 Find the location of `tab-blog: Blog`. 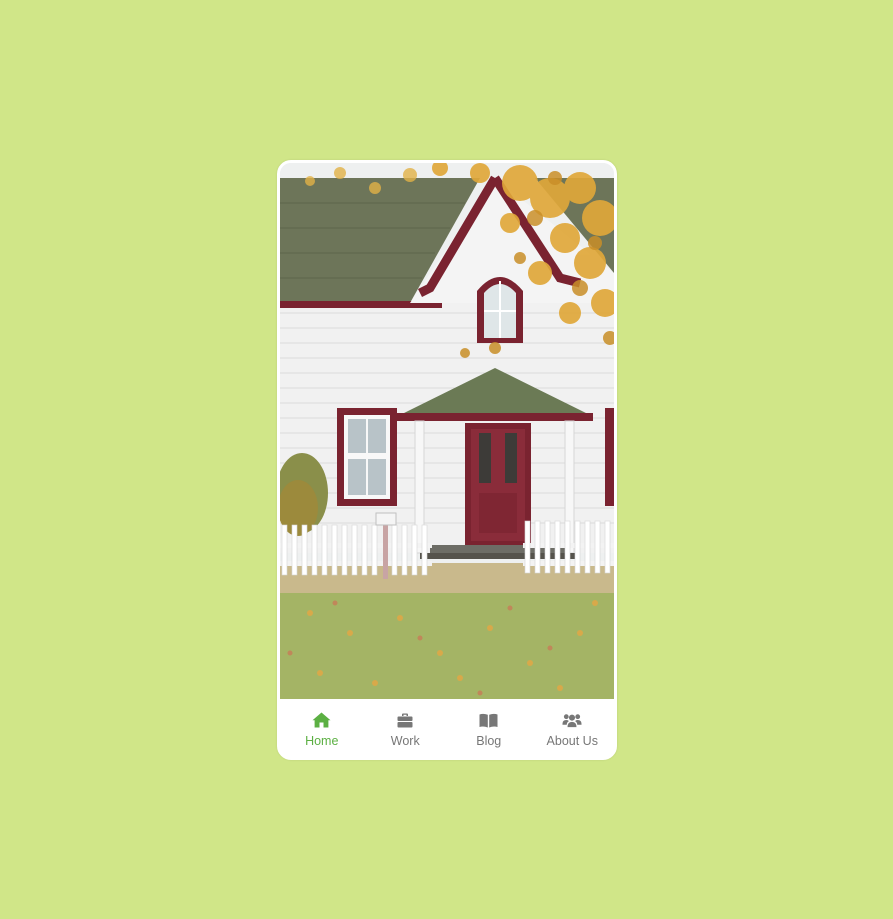

tab-blog: Blog is located at coordinates (489, 728).